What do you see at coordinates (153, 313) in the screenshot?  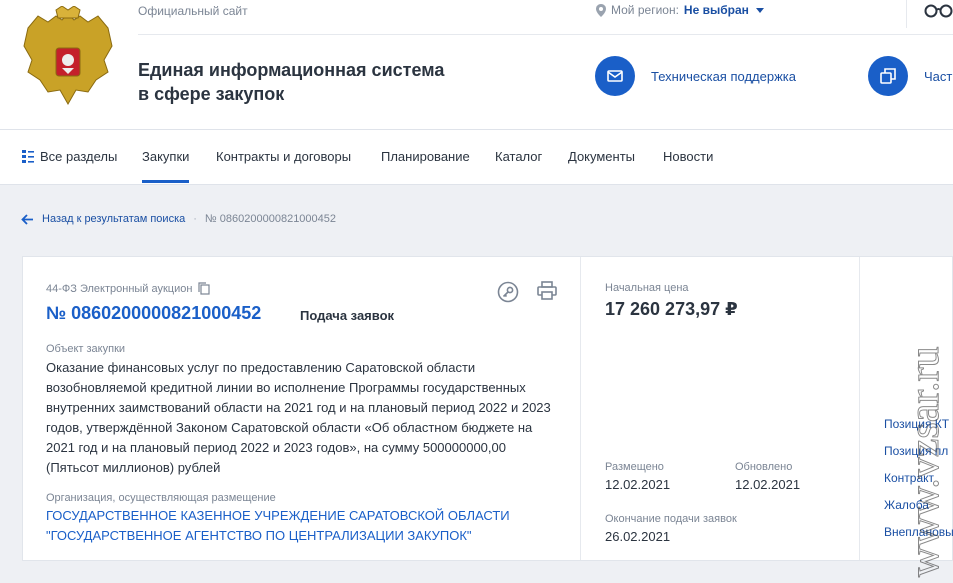 I see `procurement-number: № 0860200000821000452` at bounding box center [153, 313].